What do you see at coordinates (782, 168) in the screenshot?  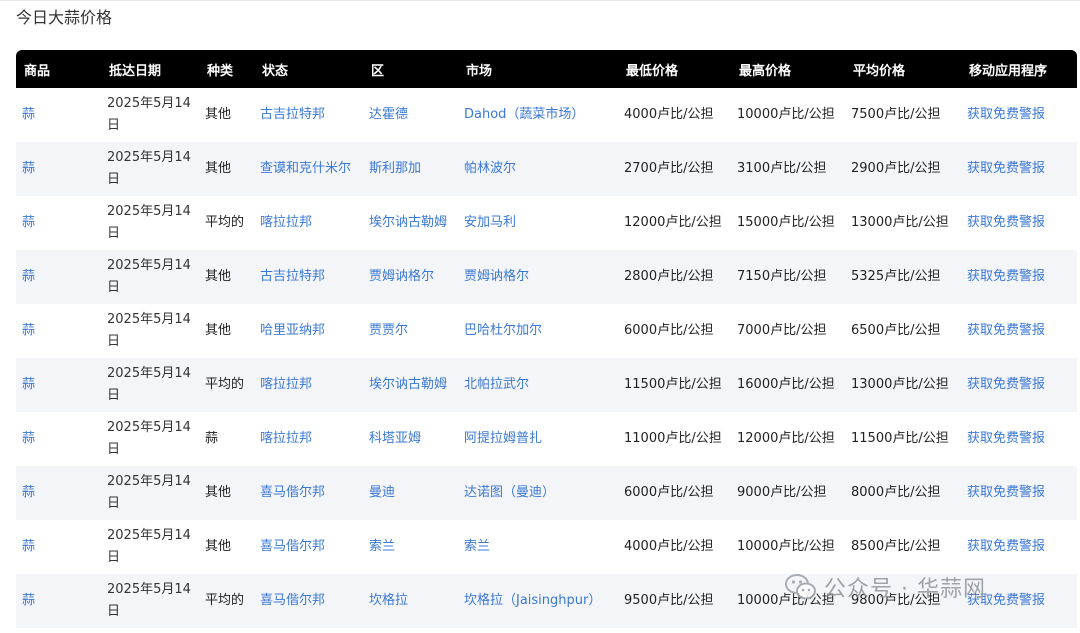 I see `cell-max-price: 3100卢比/公担` at bounding box center [782, 168].